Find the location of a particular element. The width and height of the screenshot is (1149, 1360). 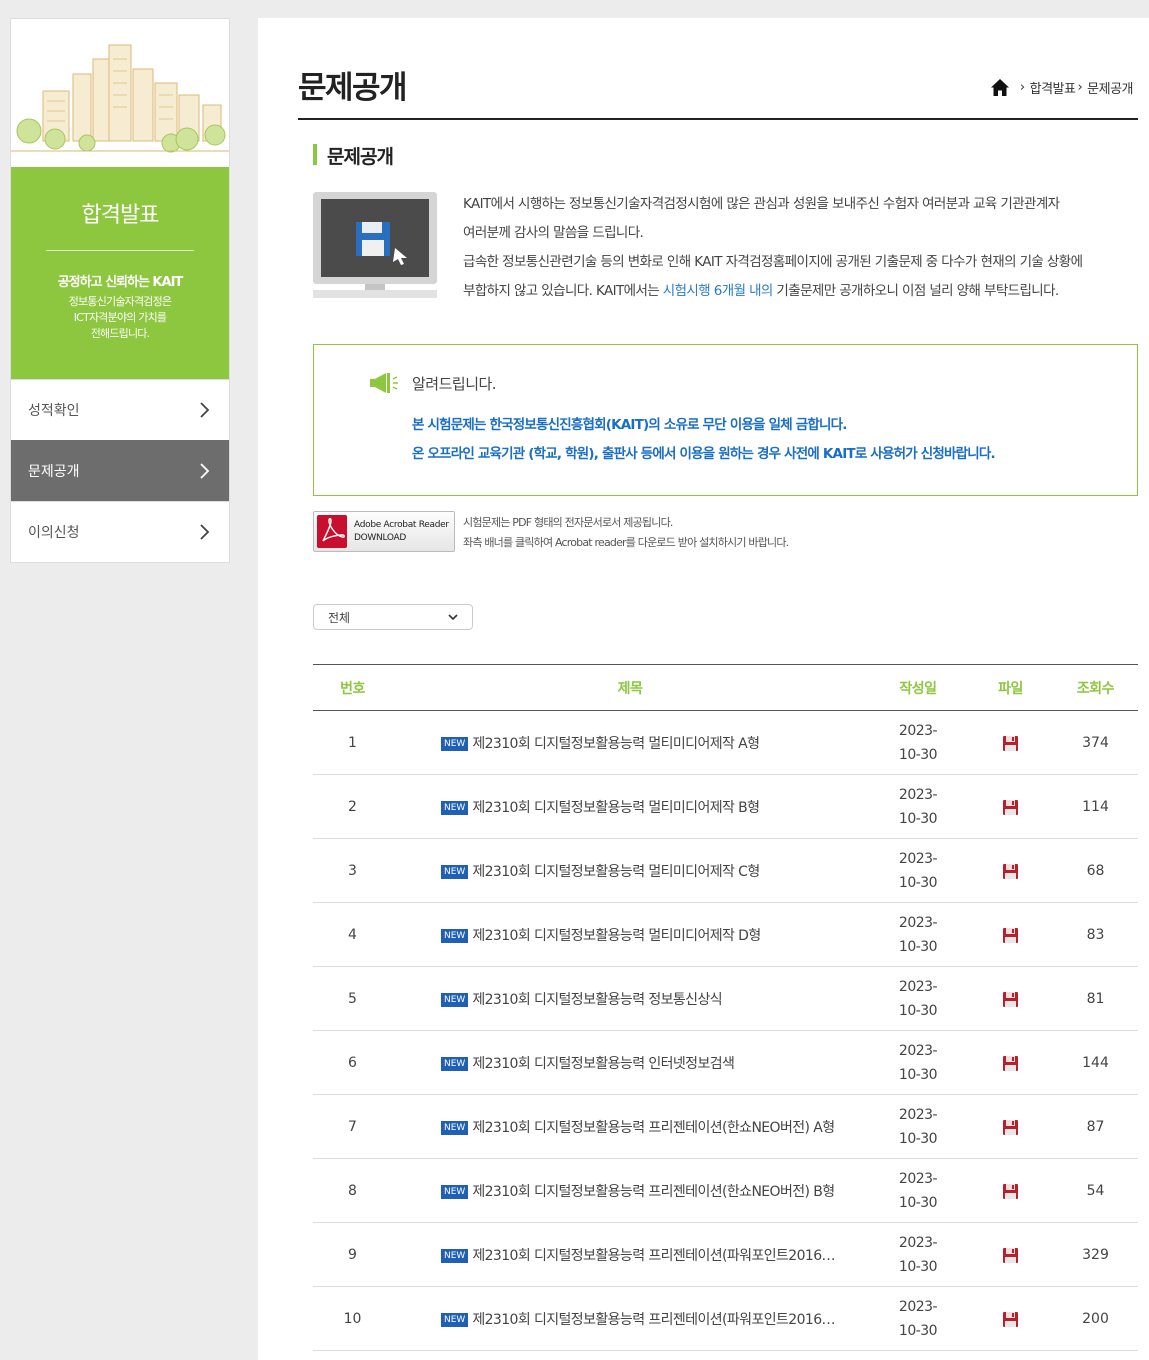

section-title: 문제공개 is located at coordinates (353, 155).